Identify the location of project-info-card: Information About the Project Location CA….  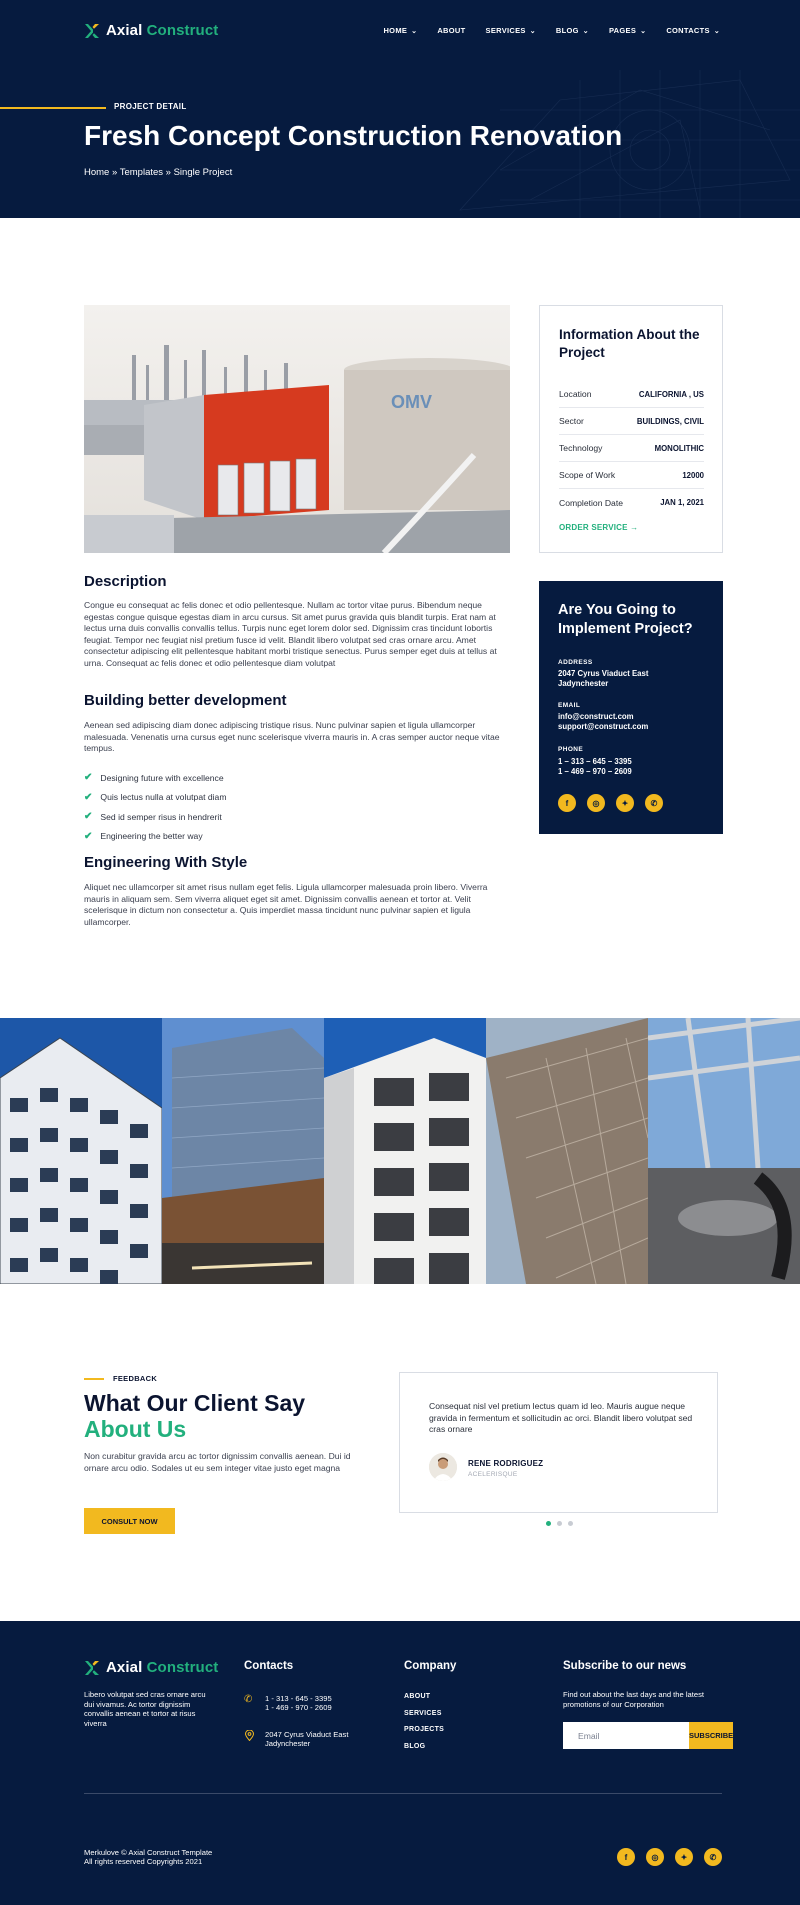
(631, 429).